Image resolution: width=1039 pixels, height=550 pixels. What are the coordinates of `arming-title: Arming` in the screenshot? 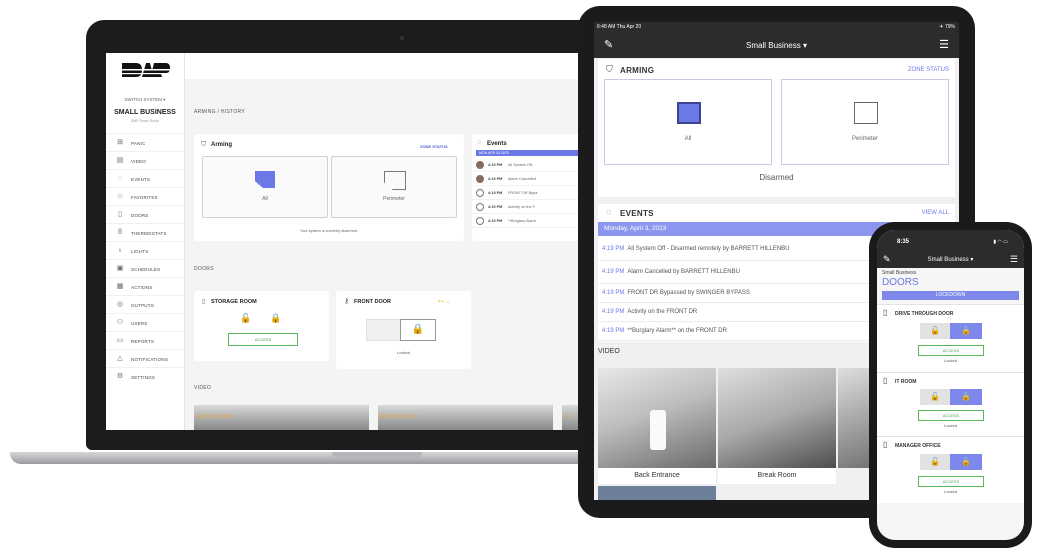 It's located at (221, 145).